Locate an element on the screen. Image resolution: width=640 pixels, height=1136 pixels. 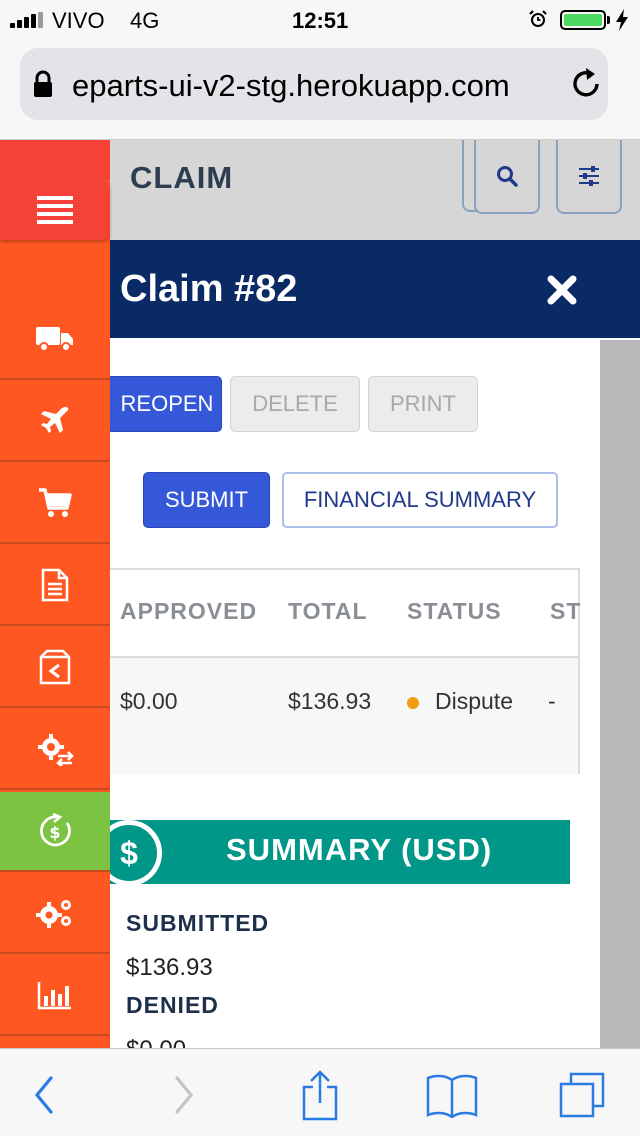
back-button is located at coordinates (44, 1095).